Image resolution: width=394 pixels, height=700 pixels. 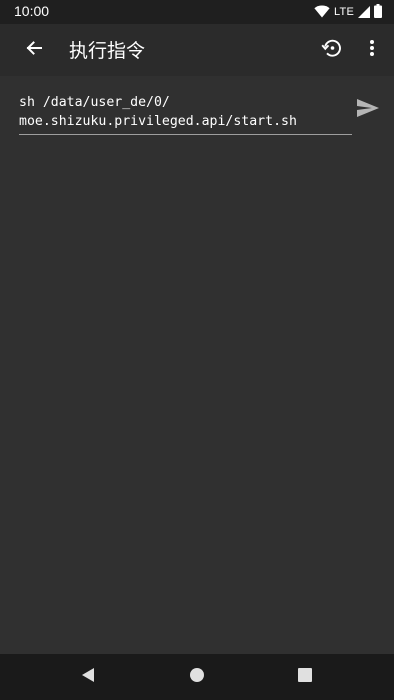 What do you see at coordinates (322, 12) in the screenshot?
I see `wifi-icon` at bounding box center [322, 12].